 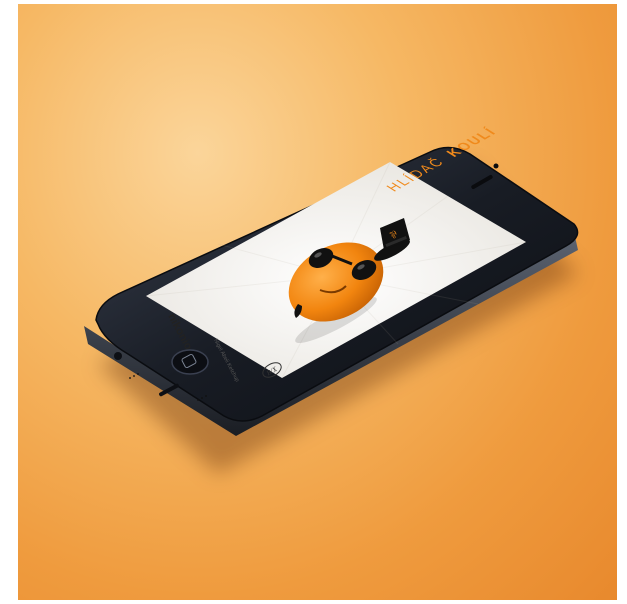 I want to click on headphone-jack, so click(x=118, y=356).